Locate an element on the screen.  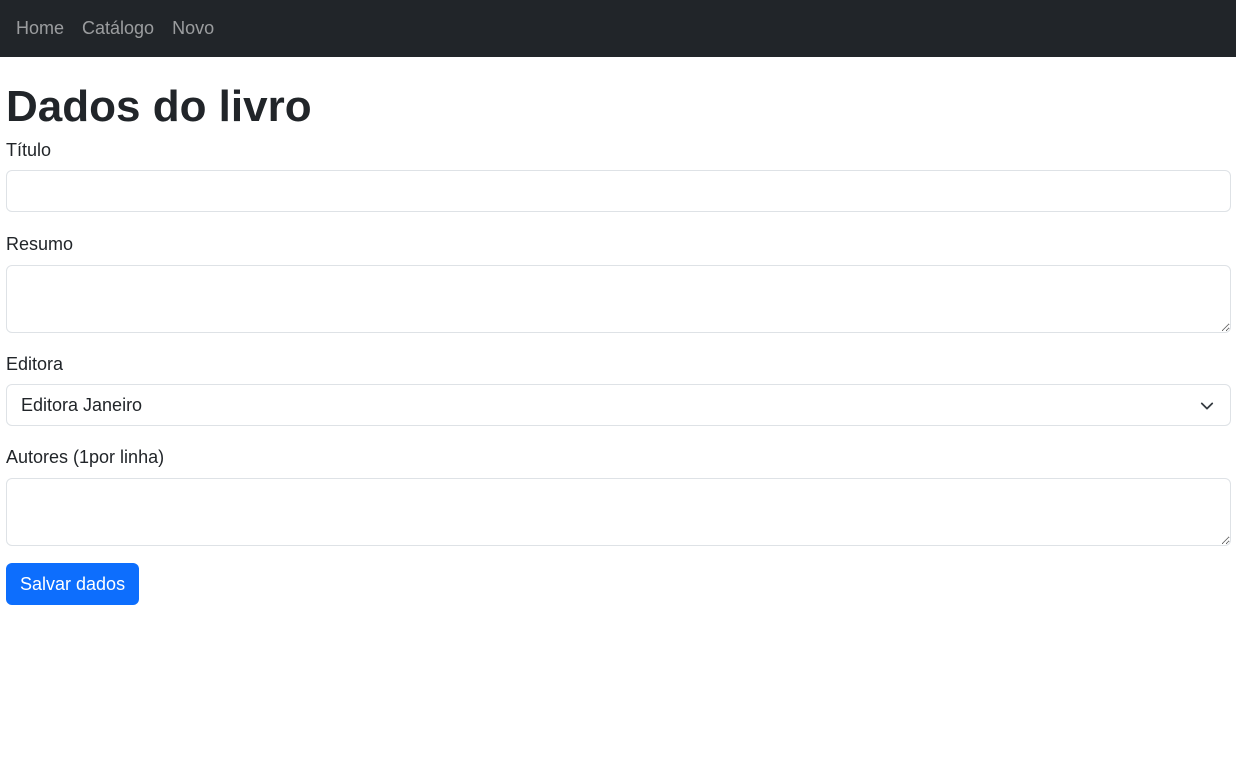
editora-selected-value: Editora Janeiro is located at coordinates (82, 404).